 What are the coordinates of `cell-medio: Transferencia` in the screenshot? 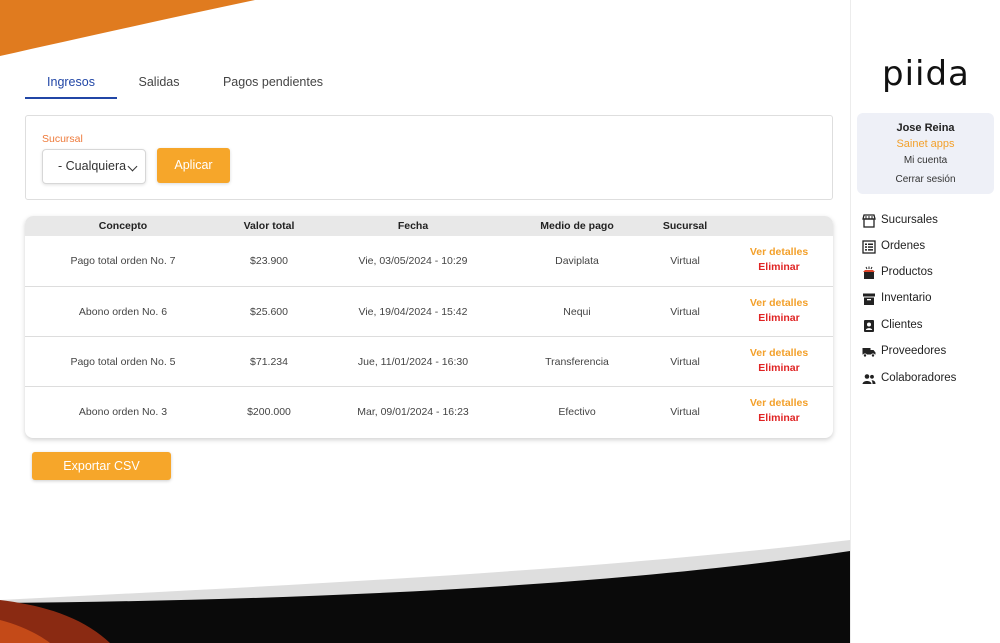 It's located at (577, 362).